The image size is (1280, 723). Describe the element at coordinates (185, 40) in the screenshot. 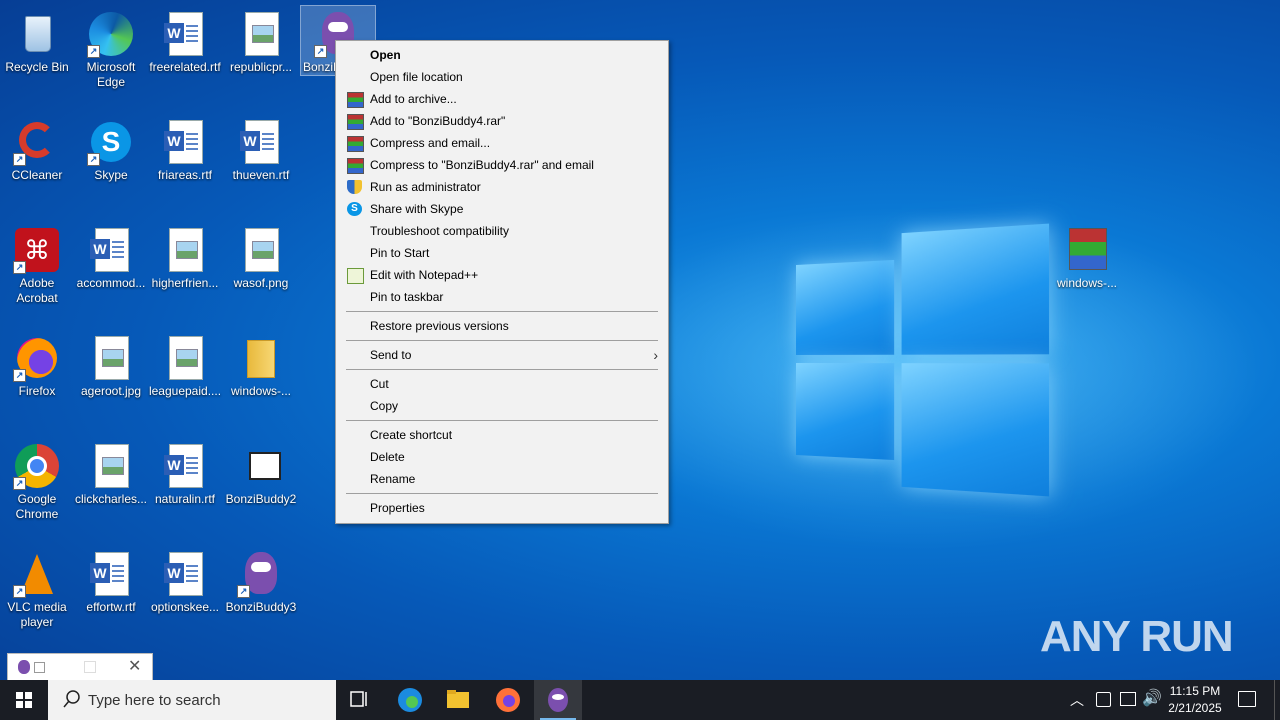

I see `desktop-icon-freerelated: W freerelated.rtf` at that location.